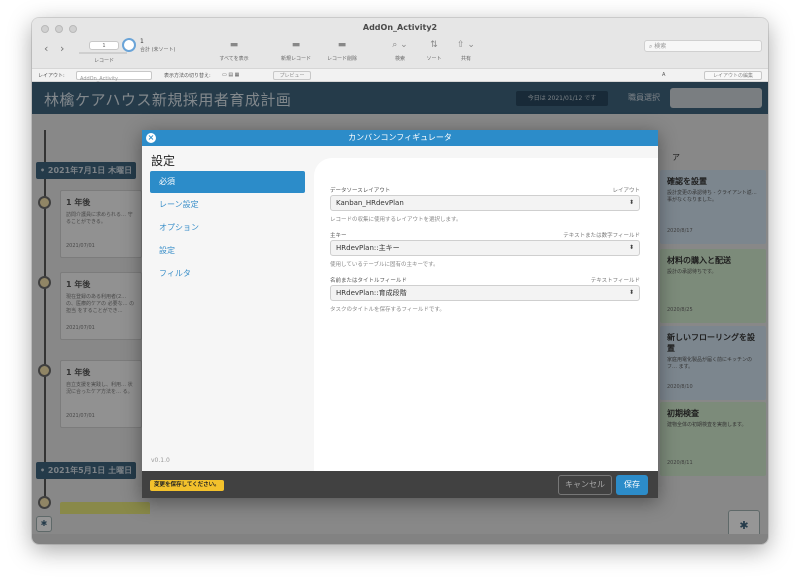 This screenshot has width=800, height=587. I want to click on nav-lane-settings: レーン設定, so click(227, 205).